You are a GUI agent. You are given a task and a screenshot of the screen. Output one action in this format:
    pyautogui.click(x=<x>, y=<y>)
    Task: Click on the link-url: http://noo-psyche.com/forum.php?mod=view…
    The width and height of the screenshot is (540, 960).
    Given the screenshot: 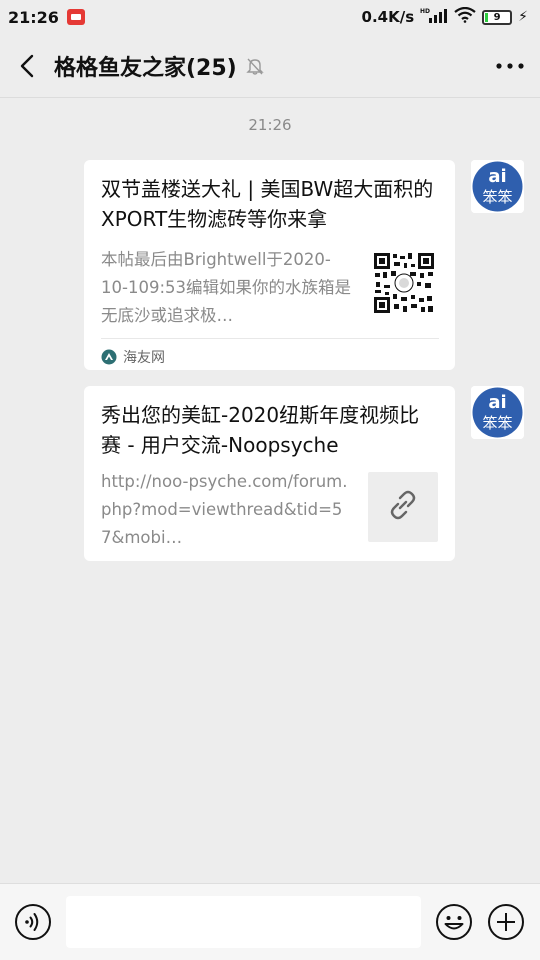 What is the action you would take?
    pyautogui.click(x=224, y=509)
    